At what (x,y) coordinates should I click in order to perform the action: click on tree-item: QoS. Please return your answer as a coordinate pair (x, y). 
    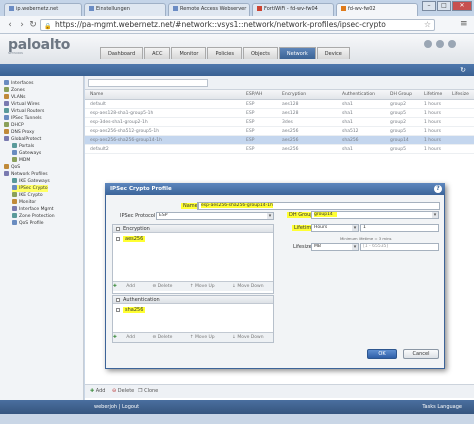
    Looking at the image, I should click on (12, 167).